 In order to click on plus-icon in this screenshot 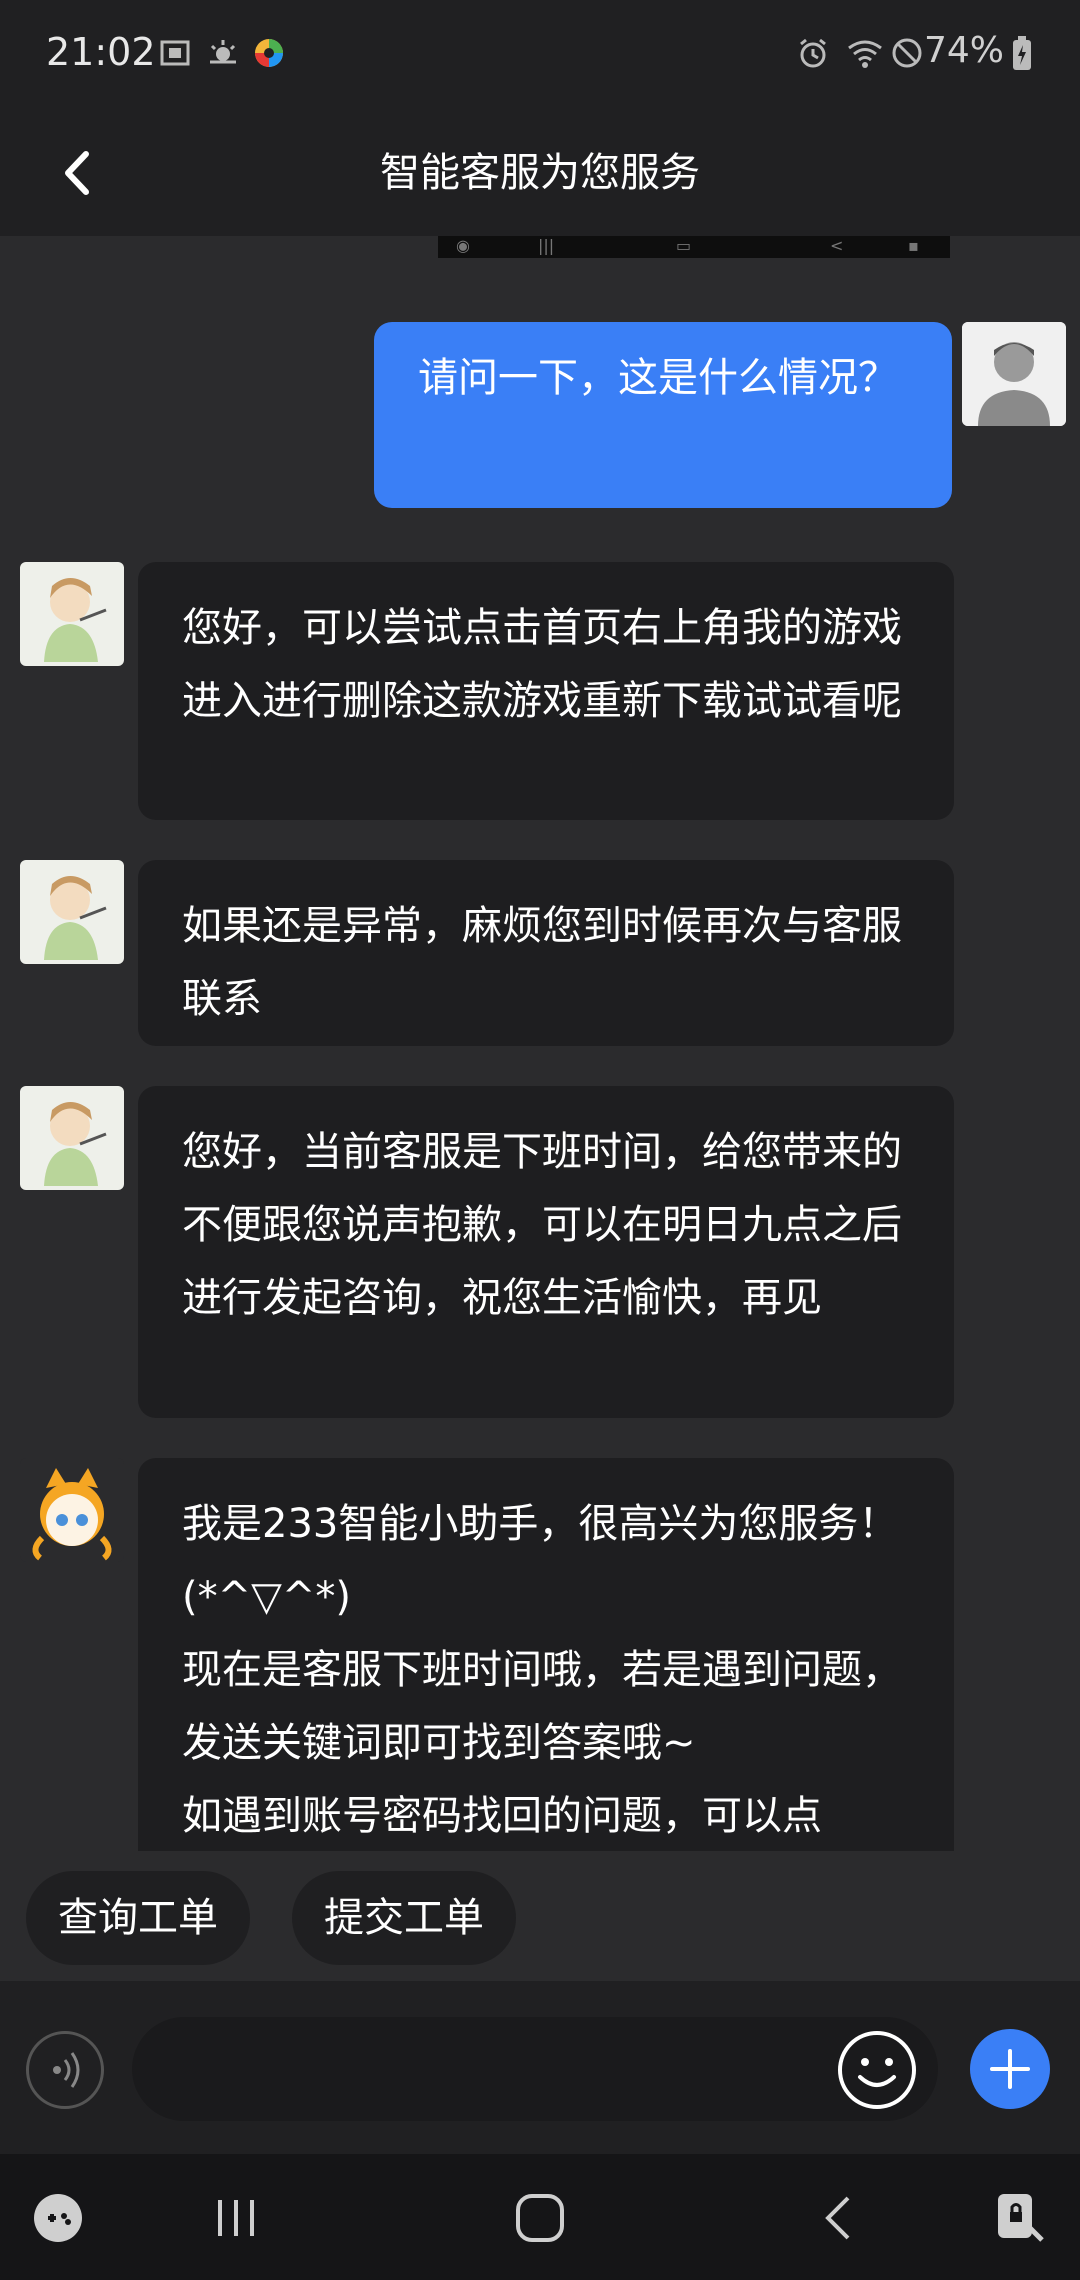, I will do `click(1010, 2069)`.